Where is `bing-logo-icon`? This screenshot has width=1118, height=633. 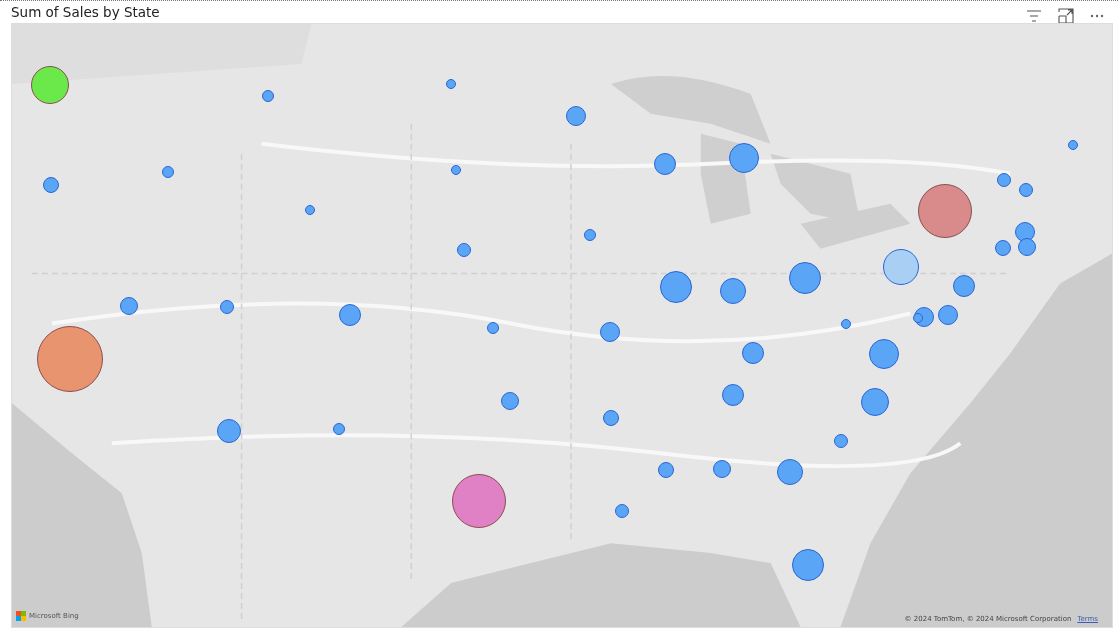 bing-logo-icon is located at coordinates (21, 616).